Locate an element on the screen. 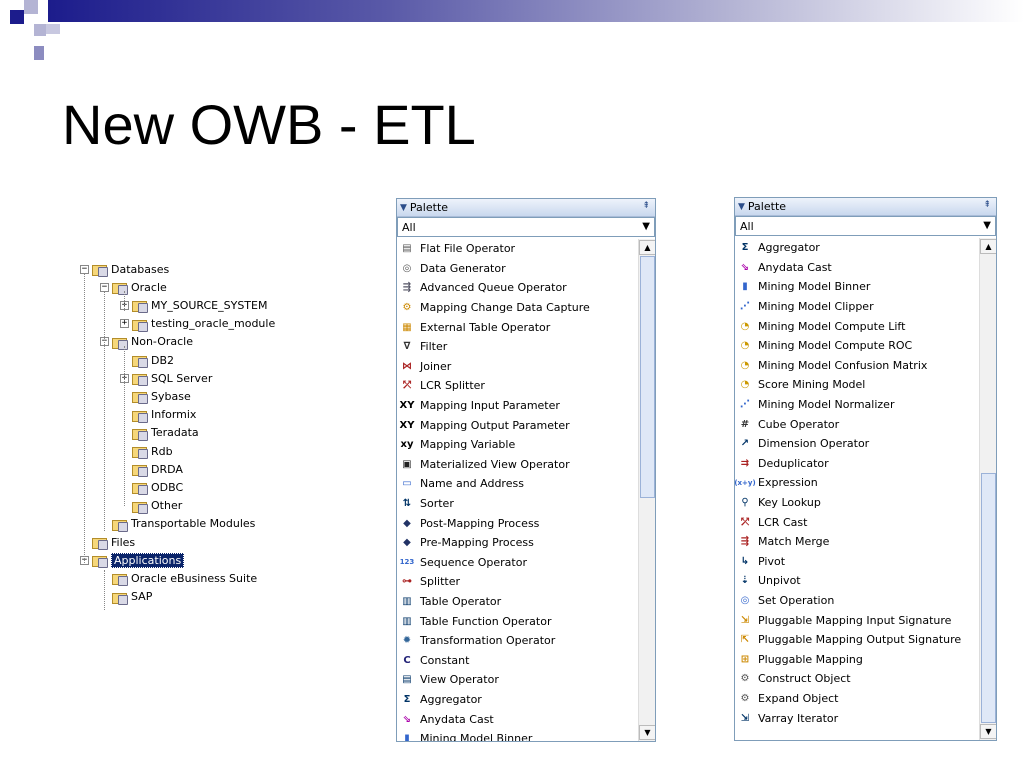 This screenshot has width=1024, height=768. tree-item: DRDA is located at coordinates (151, 469).